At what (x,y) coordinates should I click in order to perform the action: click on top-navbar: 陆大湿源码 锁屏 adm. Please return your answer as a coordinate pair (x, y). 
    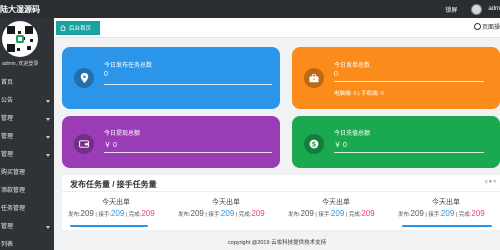
    Looking at the image, I should click on (250, 9).